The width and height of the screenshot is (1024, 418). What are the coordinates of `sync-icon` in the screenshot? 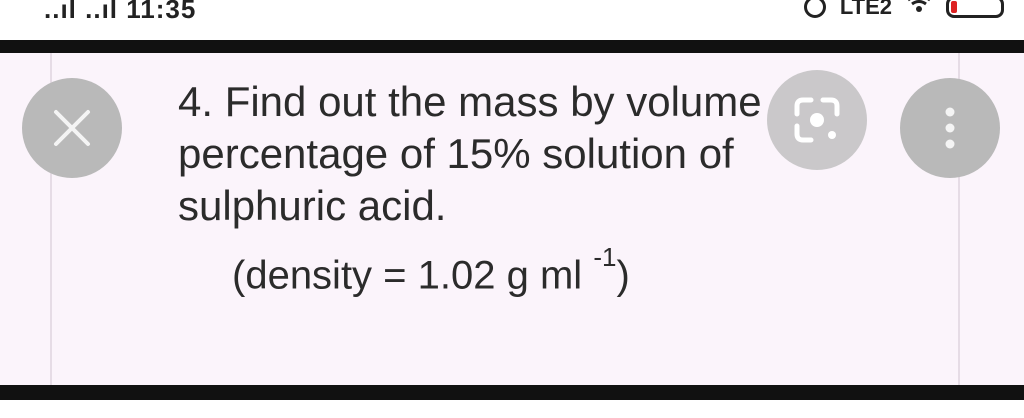 It's located at (814, 9).